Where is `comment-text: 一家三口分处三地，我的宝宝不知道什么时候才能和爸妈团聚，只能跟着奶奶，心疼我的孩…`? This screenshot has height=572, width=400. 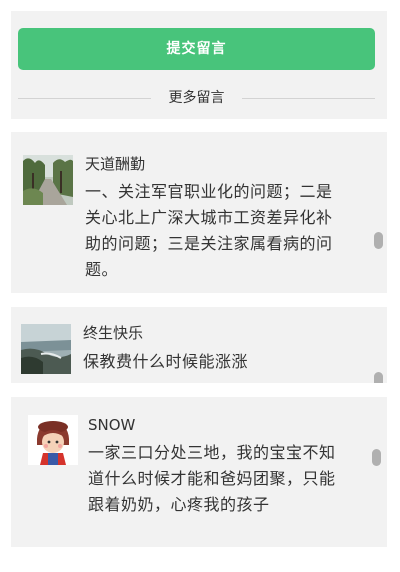 comment-text: 一家三口分处三地，我的宝宝不知道什么时候才能和爸妈团聚，只能跟着奶奶，心疼我的孩… is located at coordinates (212, 478).